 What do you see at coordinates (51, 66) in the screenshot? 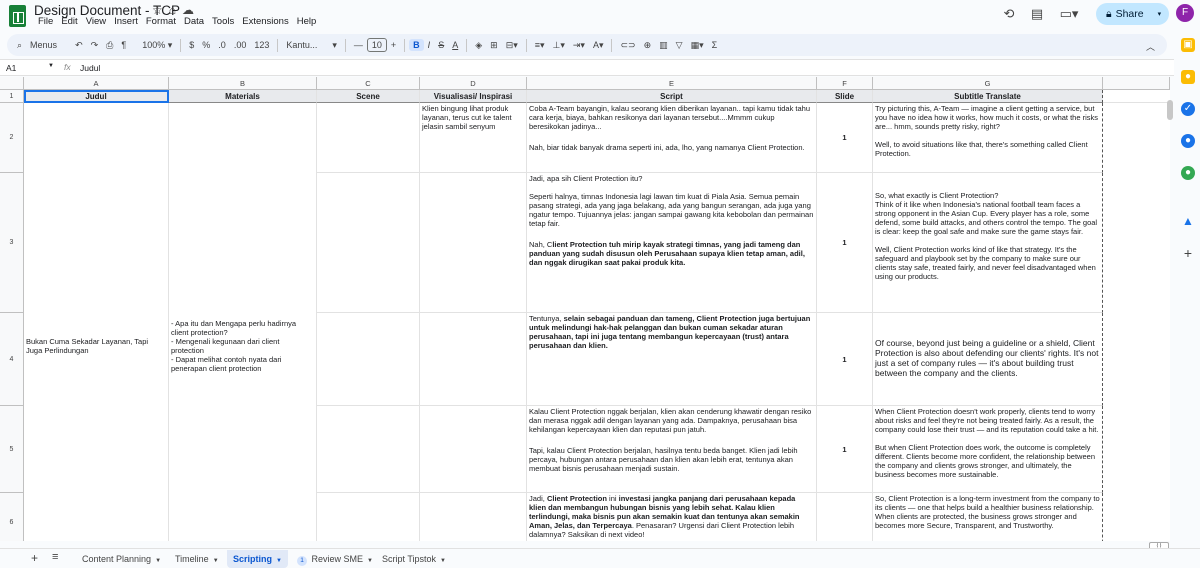
I see `name-box-dropdown-icon: ▼` at bounding box center [51, 66].